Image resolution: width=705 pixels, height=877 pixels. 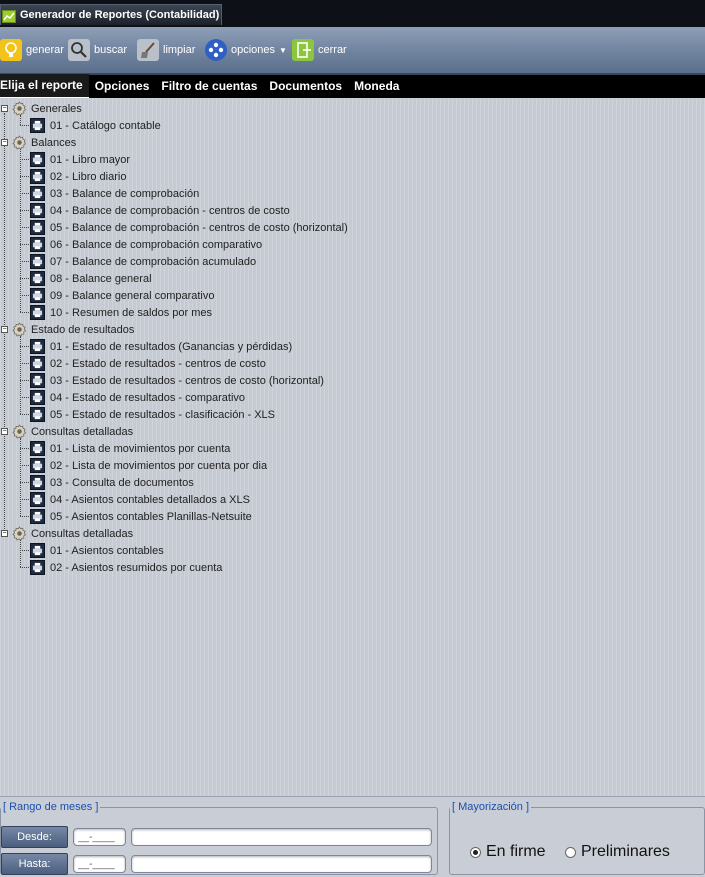 I want to click on radio-en-firme-dot, so click(x=475, y=852).